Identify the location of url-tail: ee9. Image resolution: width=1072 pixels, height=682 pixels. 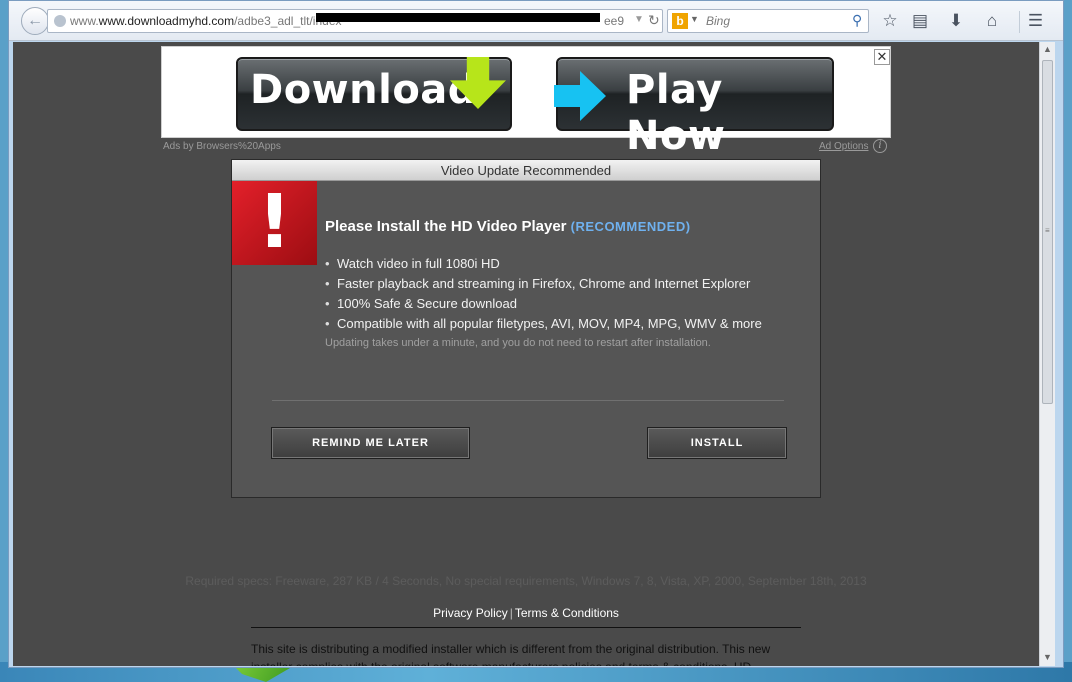
(614, 21).